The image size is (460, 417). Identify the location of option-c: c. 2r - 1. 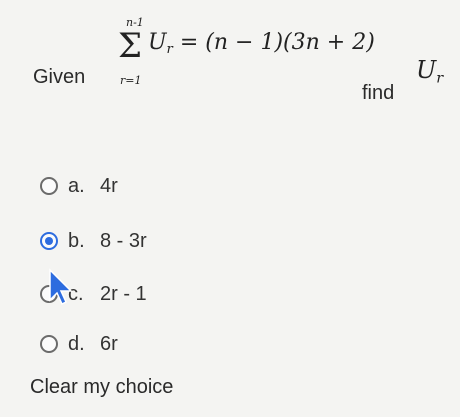
(190, 297).